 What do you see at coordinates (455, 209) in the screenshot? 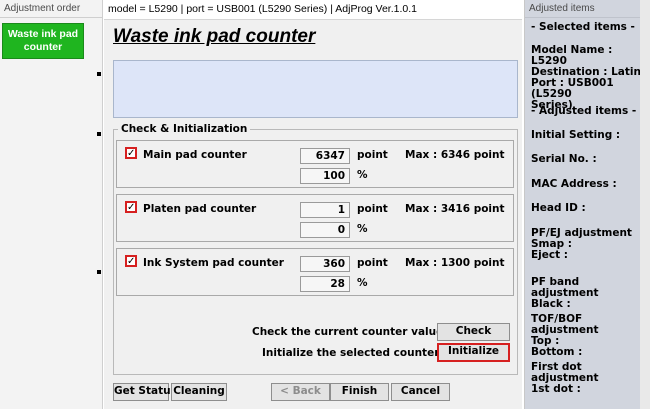
I see `platen-pad-max: Max : 3416 point` at bounding box center [455, 209].